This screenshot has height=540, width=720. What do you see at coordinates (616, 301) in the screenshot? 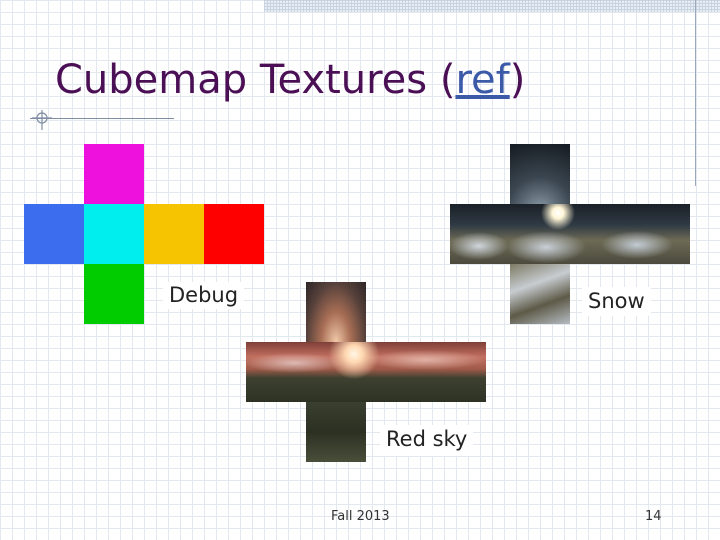
I see `snow-caption: Snow` at bounding box center [616, 301].